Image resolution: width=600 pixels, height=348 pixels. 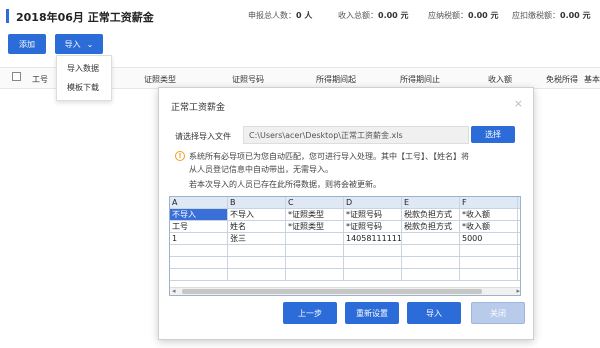 I want to click on horizontal-scrollbar: ◂ ▸, so click(x=345, y=291).